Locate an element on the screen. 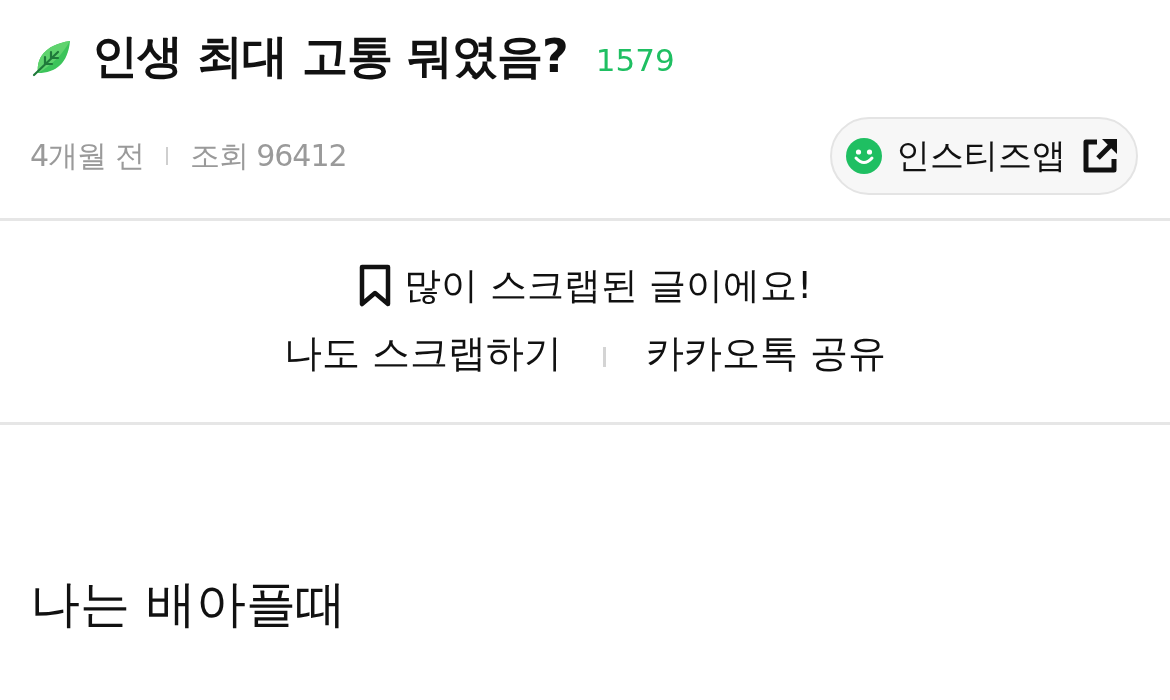 This screenshot has height=700, width=1170. post-time: 4개월 전 is located at coordinates (87, 155).